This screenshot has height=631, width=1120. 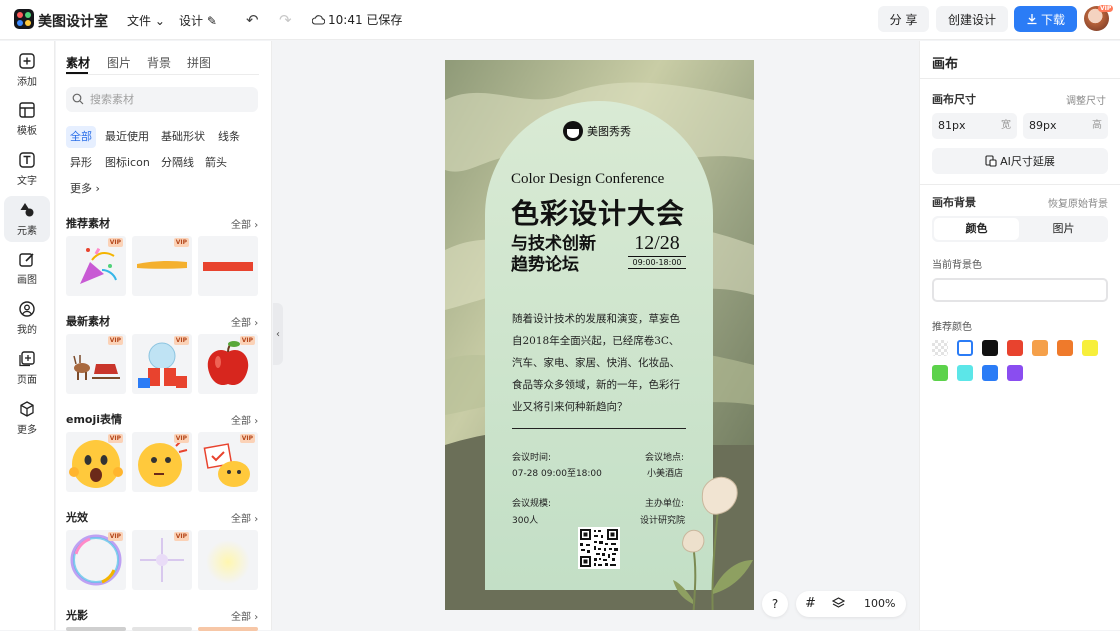 What do you see at coordinates (1043, 125) in the screenshot?
I see `height-value: 89px` at bounding box center [1043, 125].